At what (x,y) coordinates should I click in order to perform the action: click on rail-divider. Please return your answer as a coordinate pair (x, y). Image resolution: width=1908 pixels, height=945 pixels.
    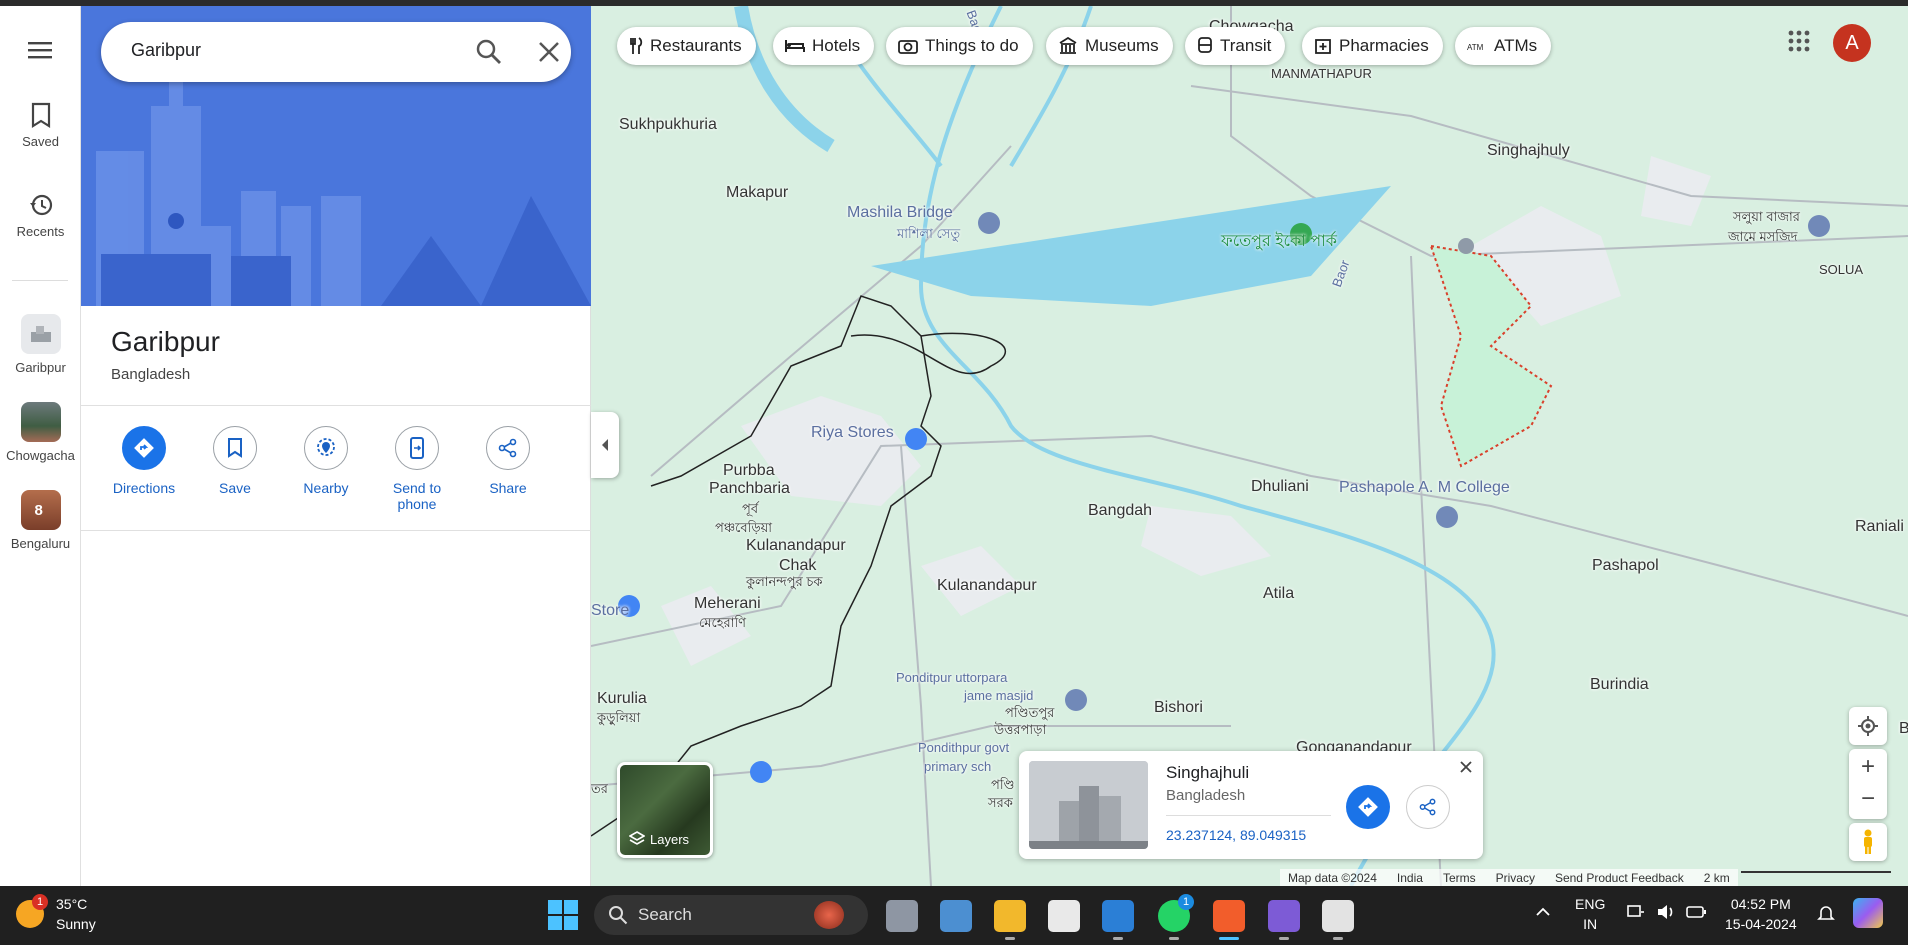
    Looking at the image, I should click on (40, 280).